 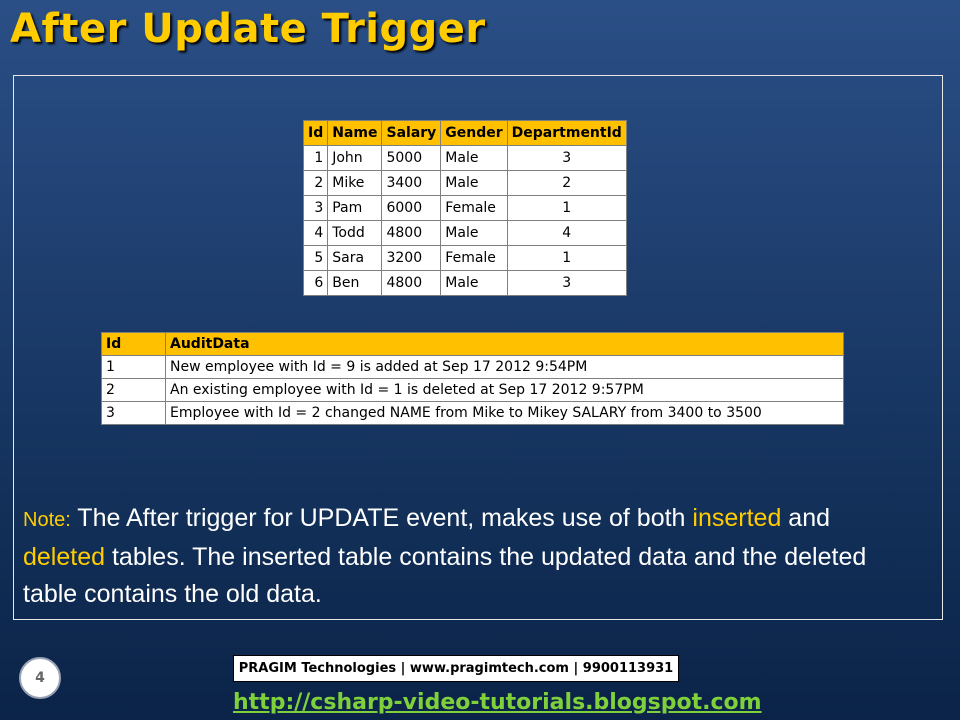 I want to click on table-header-row: Id AuditData, so click(x=472, y=344).